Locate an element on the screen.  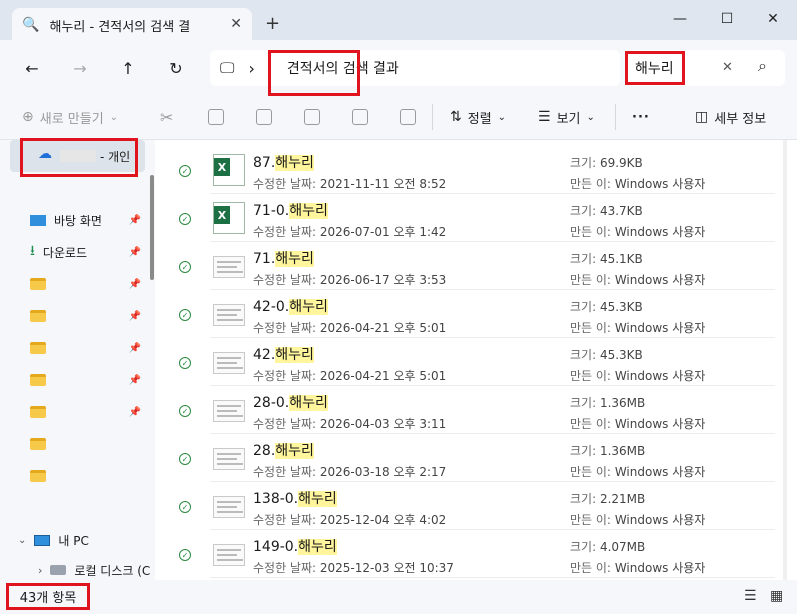
sidebar-item-pc: ⌄ 내 PC is located at coordinates (75, 540).